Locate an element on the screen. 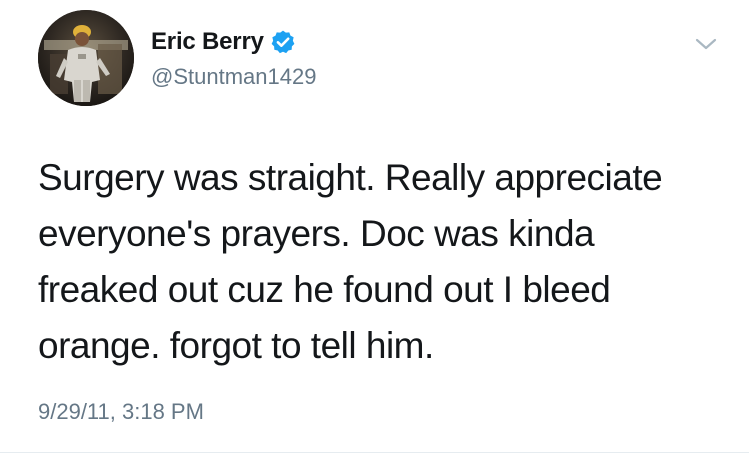  avatar is located at coordinates (86, 58).